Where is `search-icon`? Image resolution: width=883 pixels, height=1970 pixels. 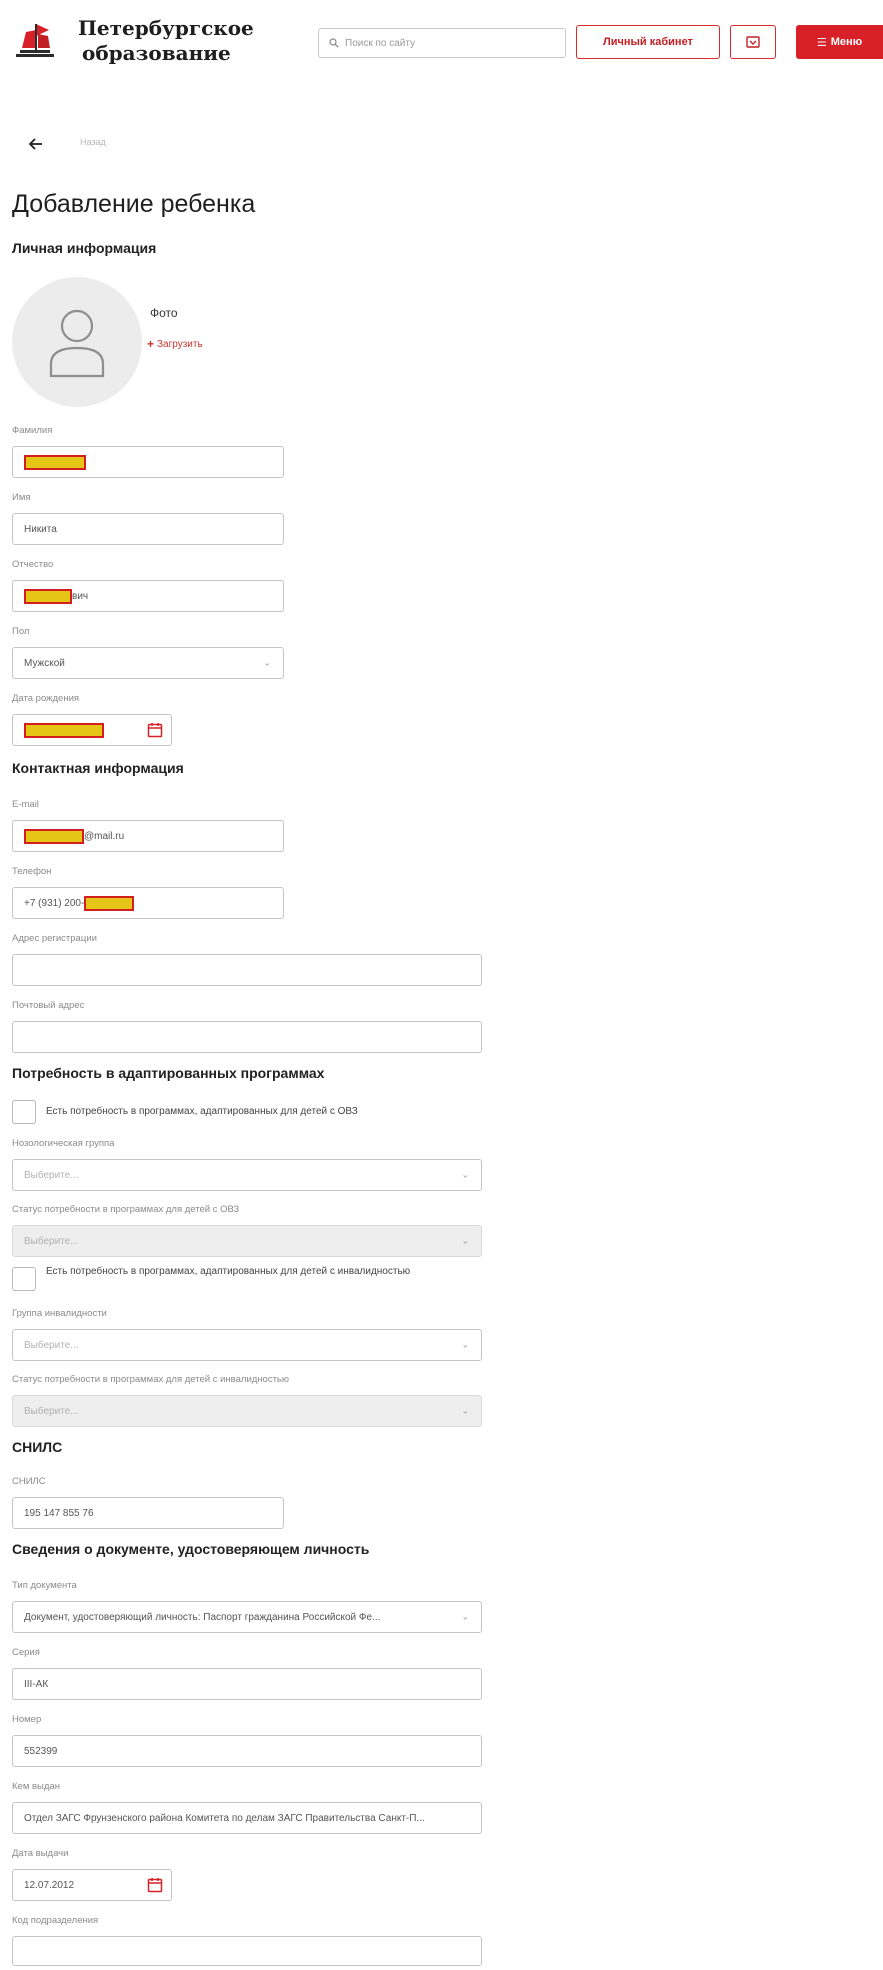
search-icon is located at coordinates (334, 43).